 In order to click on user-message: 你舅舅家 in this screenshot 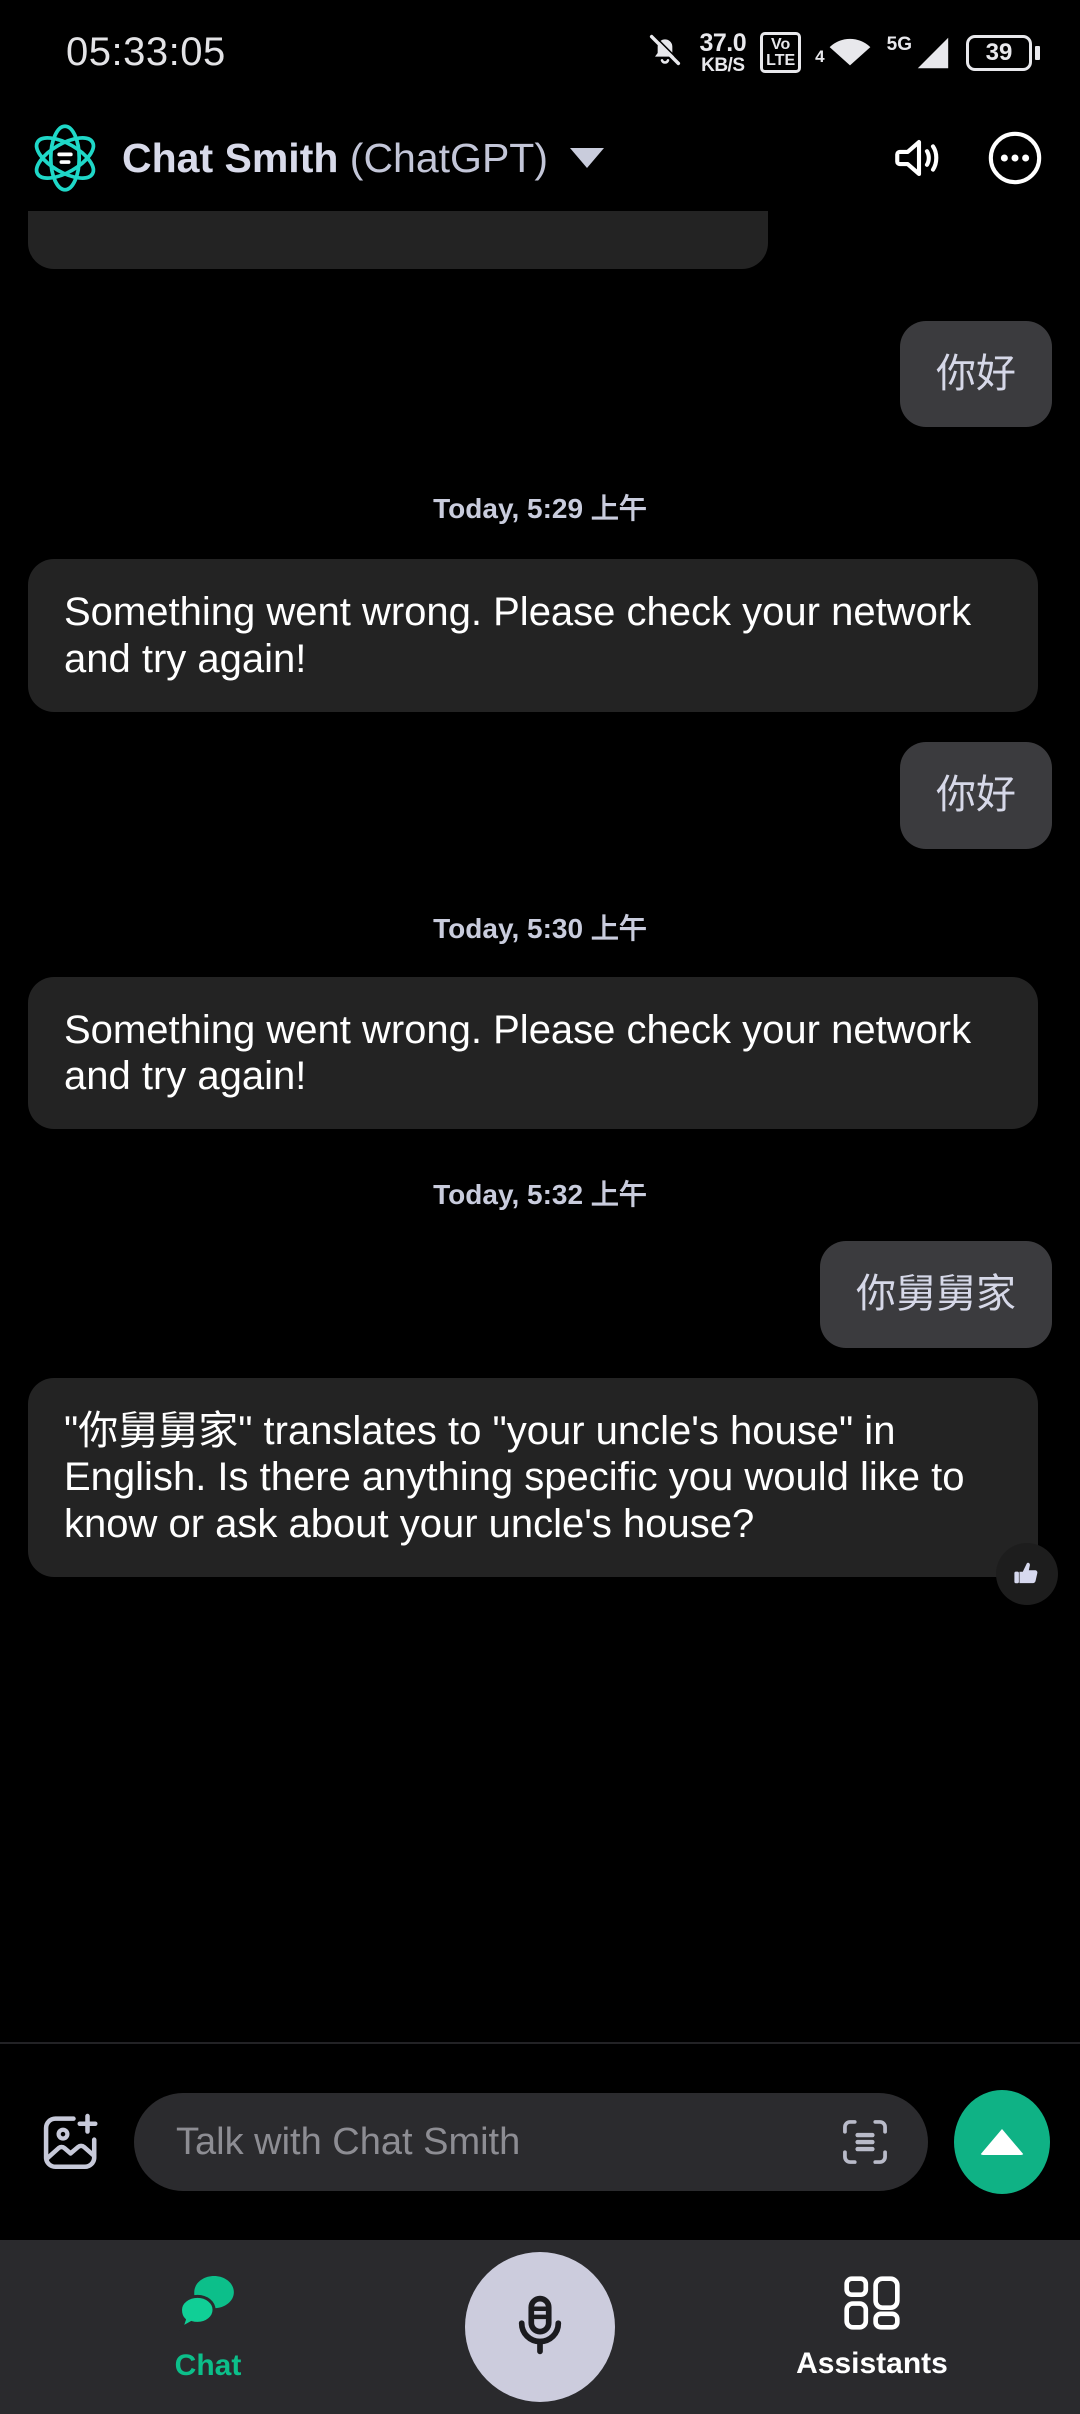, I will do `click(936, 1294)`.